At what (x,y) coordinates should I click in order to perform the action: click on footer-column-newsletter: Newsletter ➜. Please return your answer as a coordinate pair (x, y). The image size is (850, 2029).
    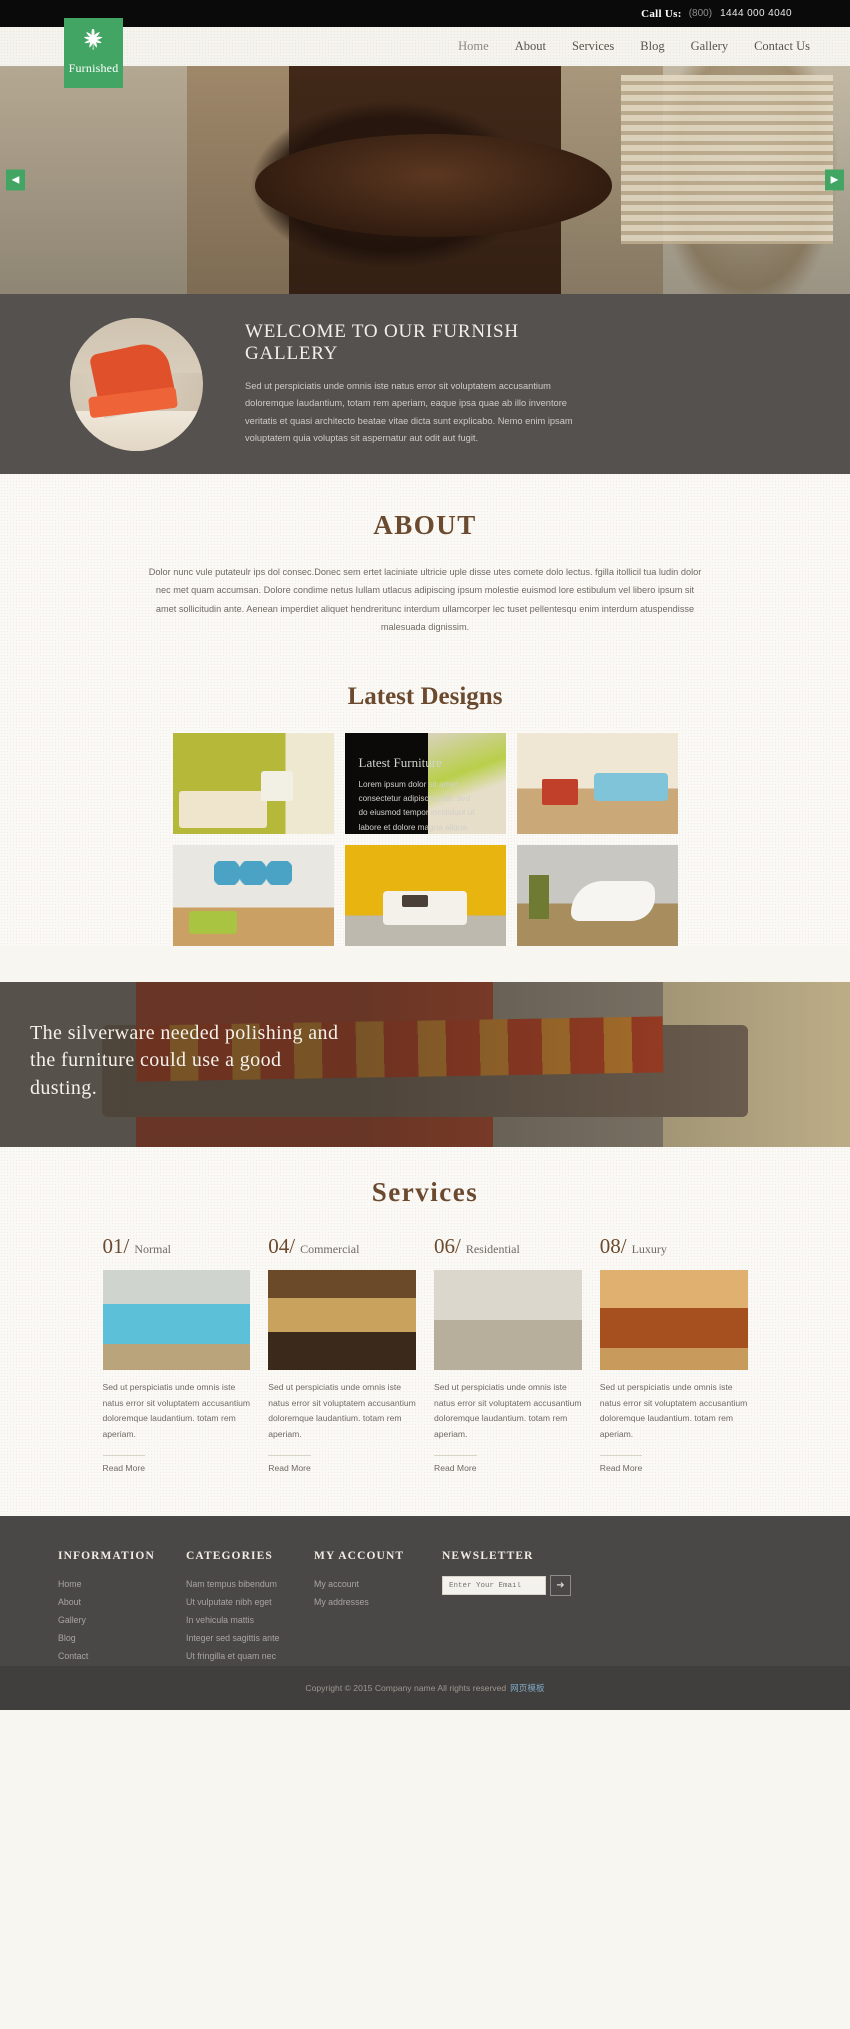
    Looking at the image, I should click on (506, 1607).